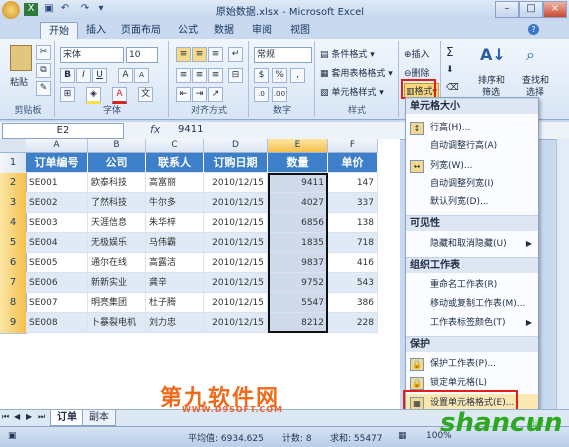 This screenshot has width=569, height=447. I want to click on clear-icon: ⌫, so click(452, 88).